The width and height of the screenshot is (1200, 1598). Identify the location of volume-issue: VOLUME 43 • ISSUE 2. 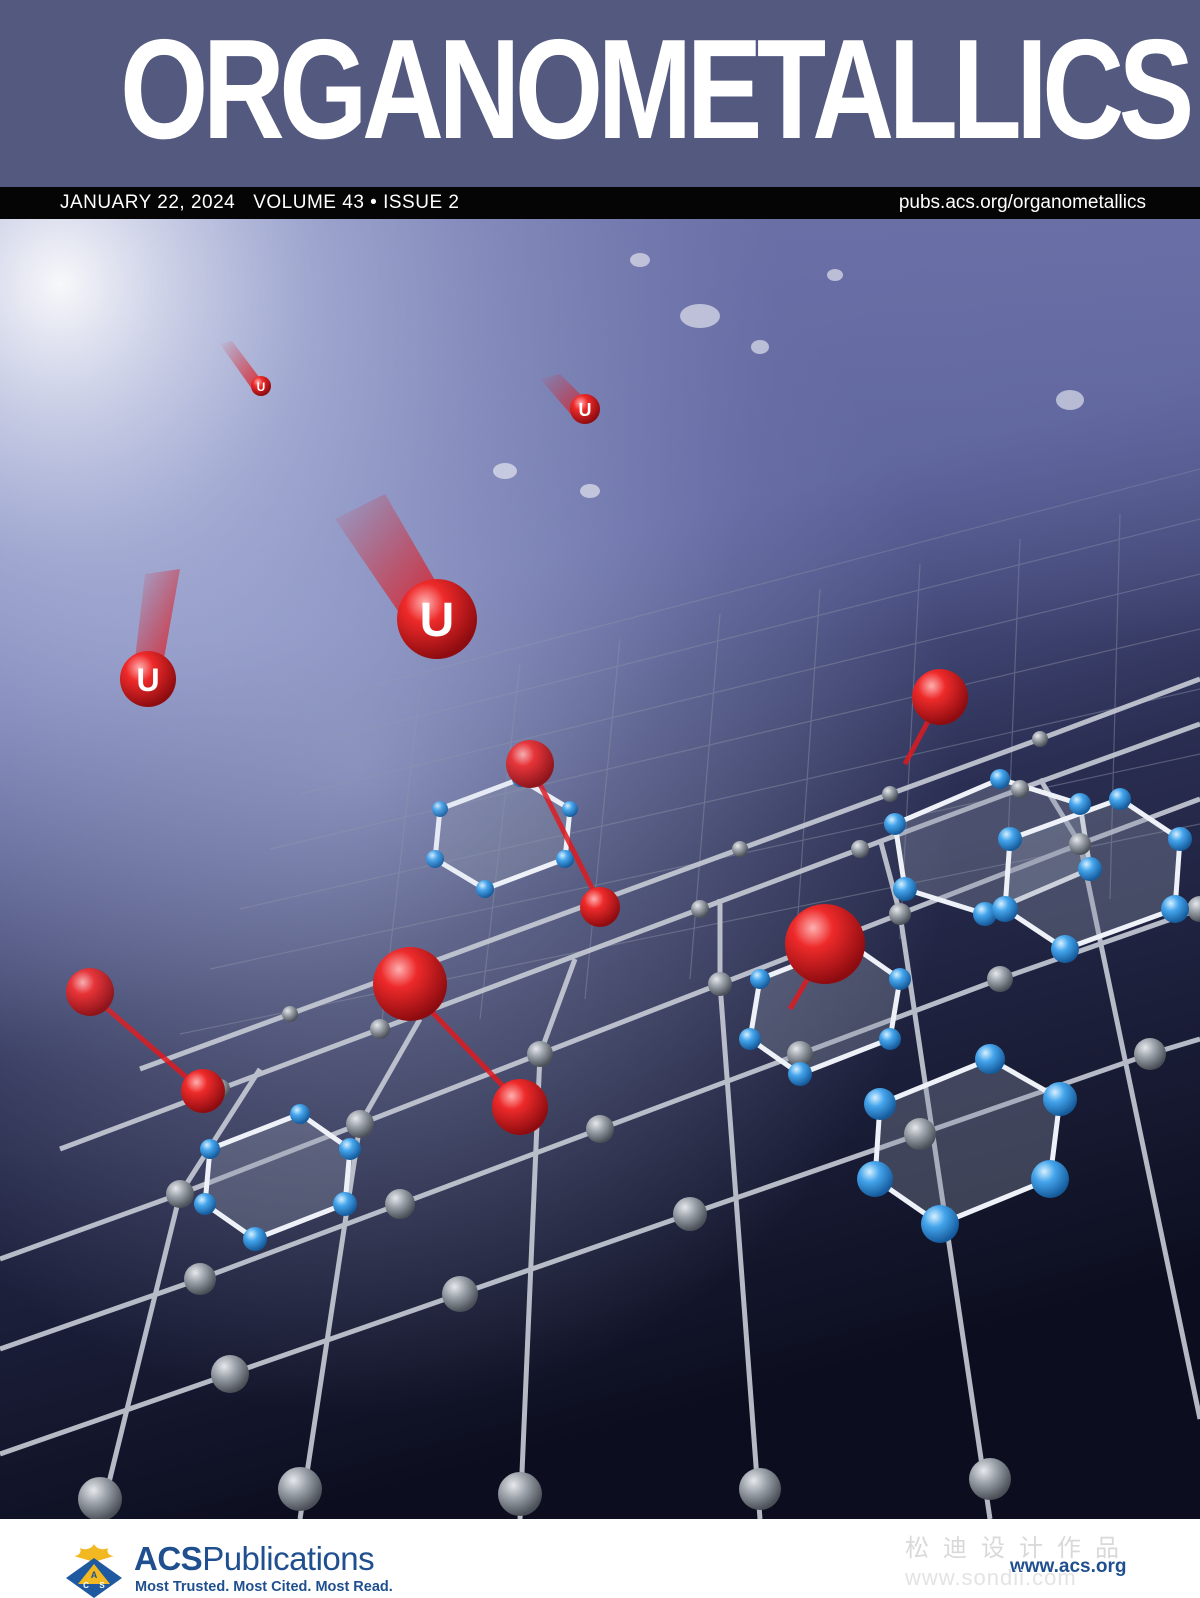
(356, 202).